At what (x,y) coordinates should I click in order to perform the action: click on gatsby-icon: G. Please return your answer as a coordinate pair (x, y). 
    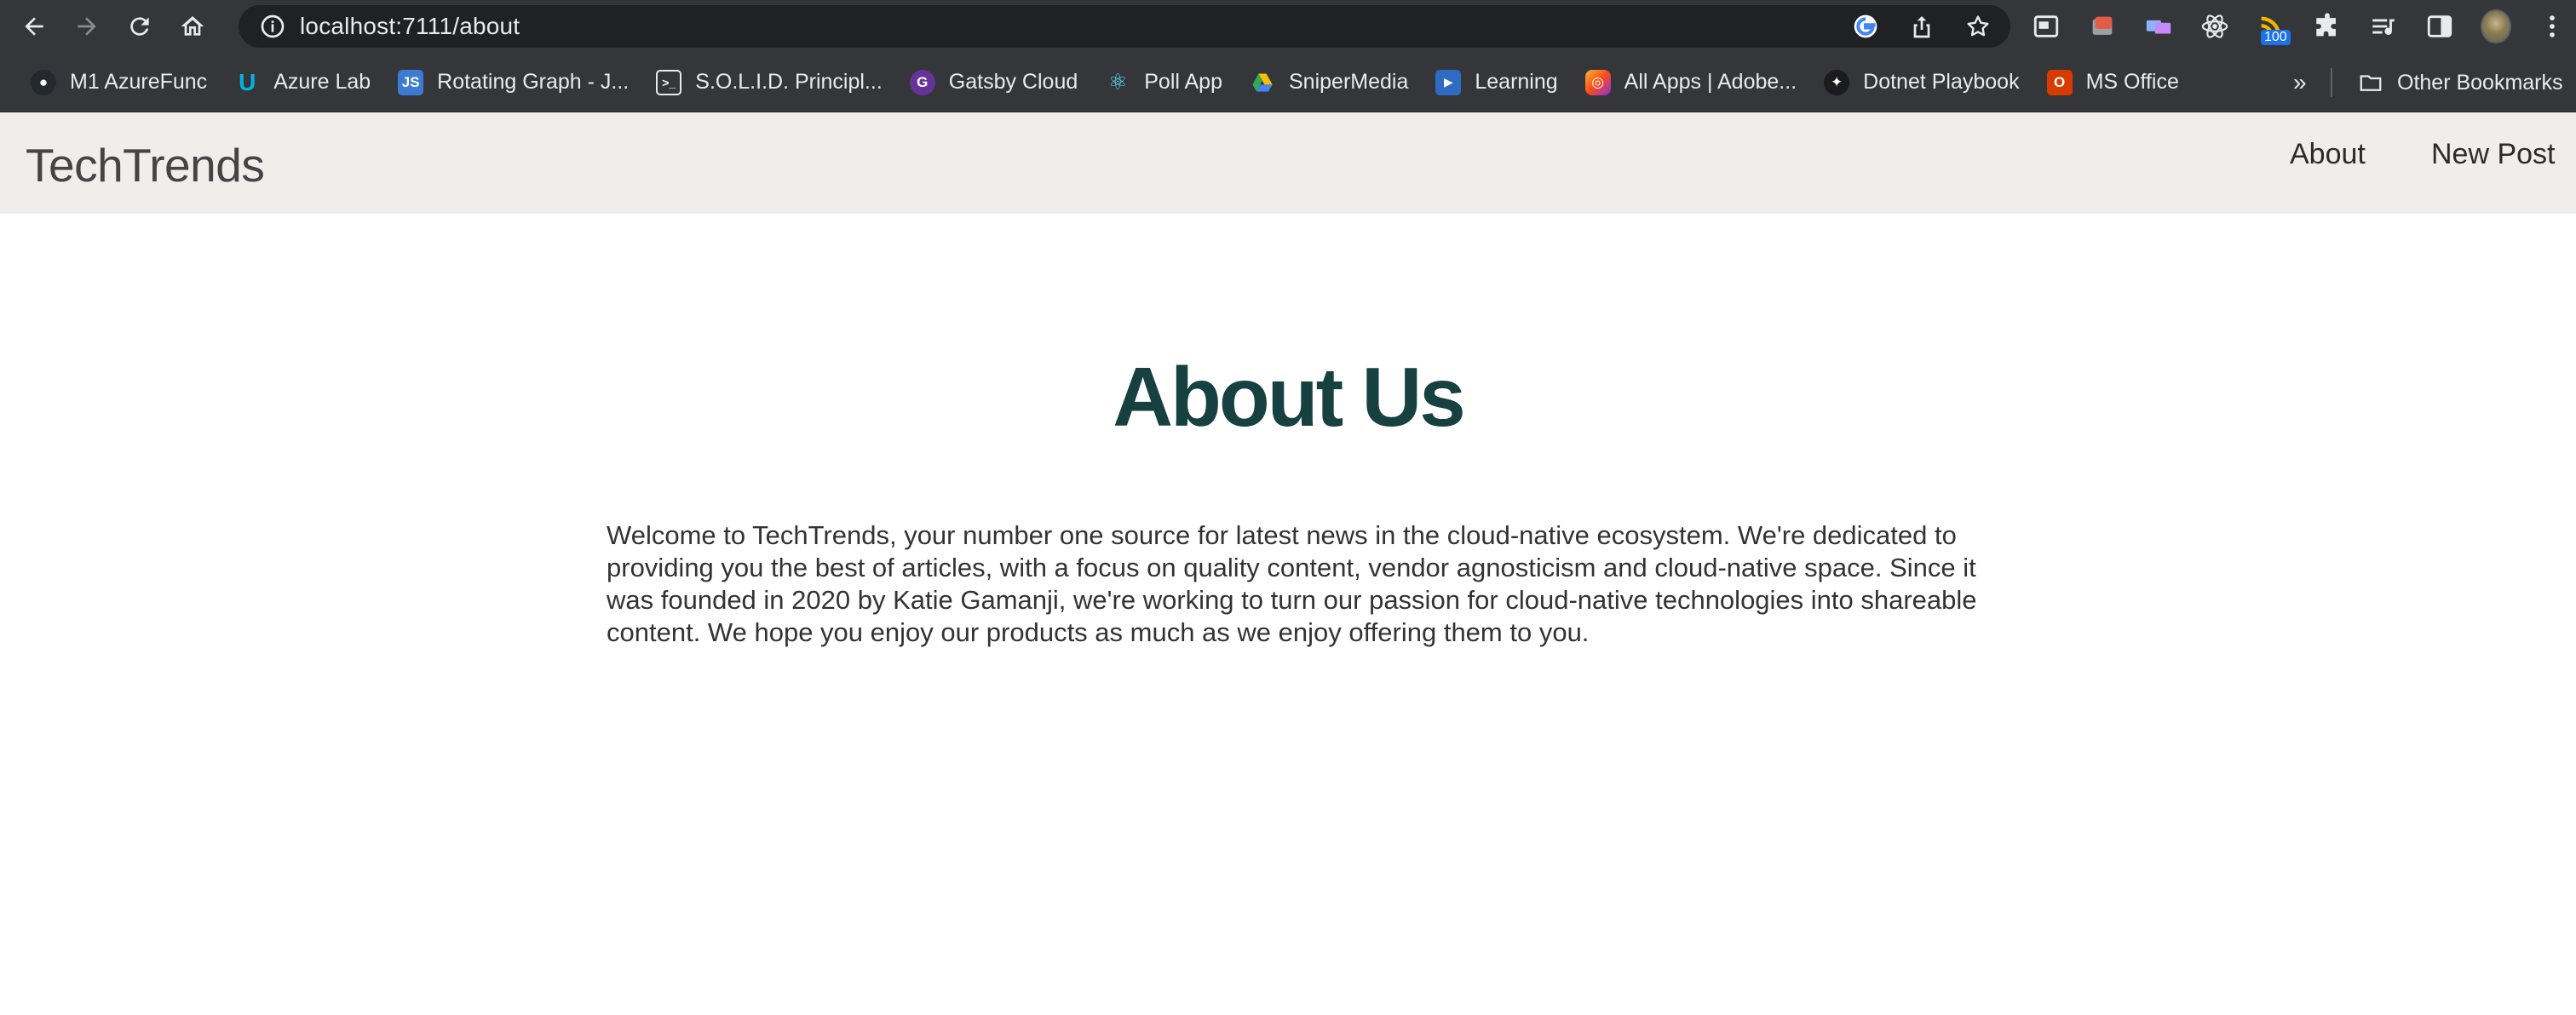
    Looking at the image, I should click on (922, 82).